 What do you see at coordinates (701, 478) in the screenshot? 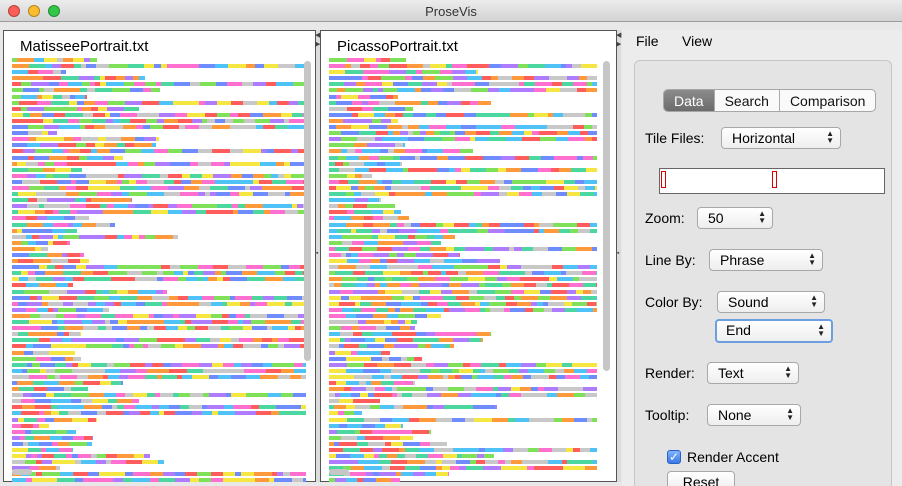
I see `reset-button: Reset` at bounding box center [701, 478].